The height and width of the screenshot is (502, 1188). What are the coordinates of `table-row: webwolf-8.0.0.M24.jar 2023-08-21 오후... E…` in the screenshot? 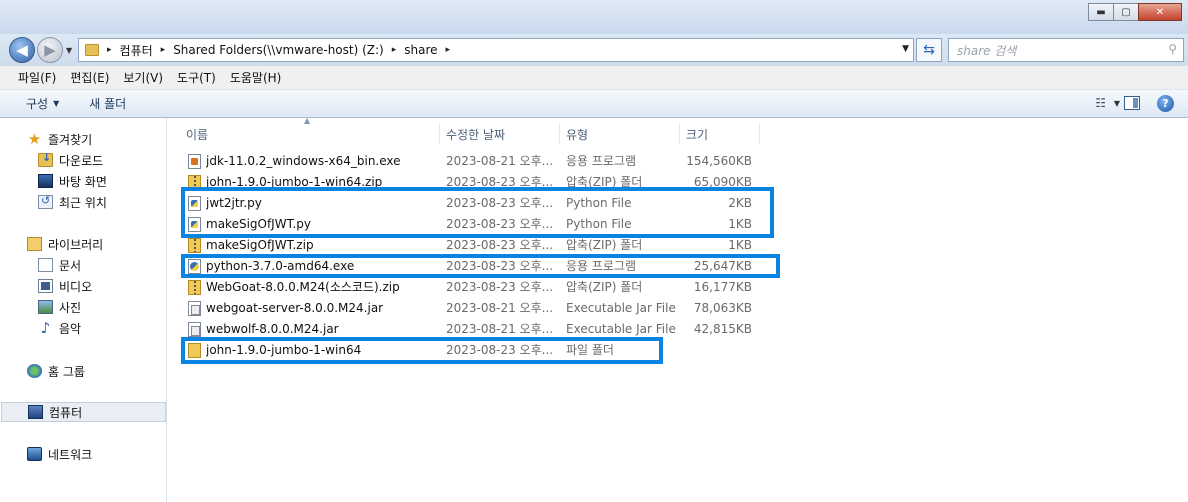 It's located at (468, 329).